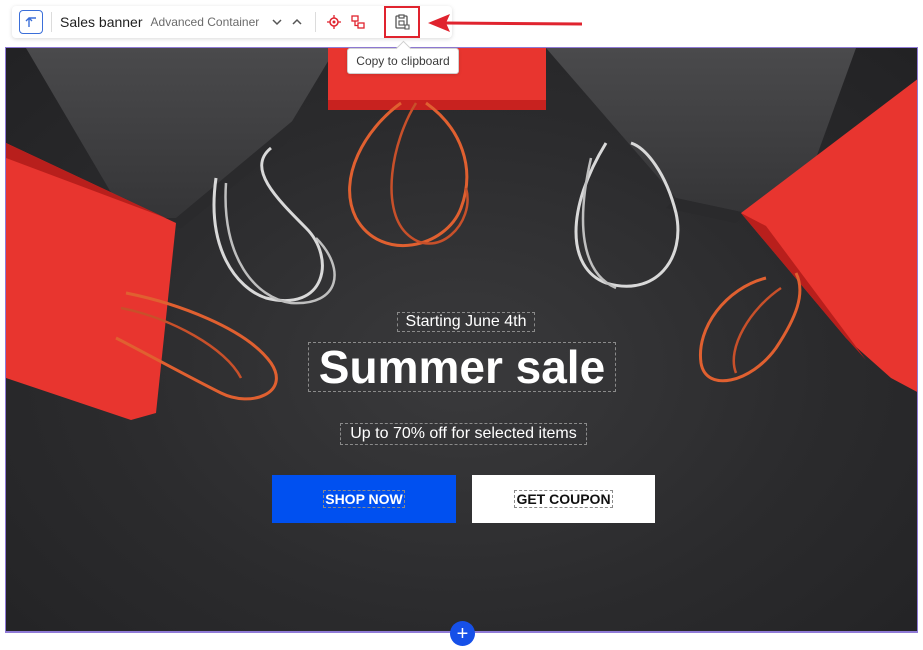  I want to click on clipboard-icon, so click(402, 22).